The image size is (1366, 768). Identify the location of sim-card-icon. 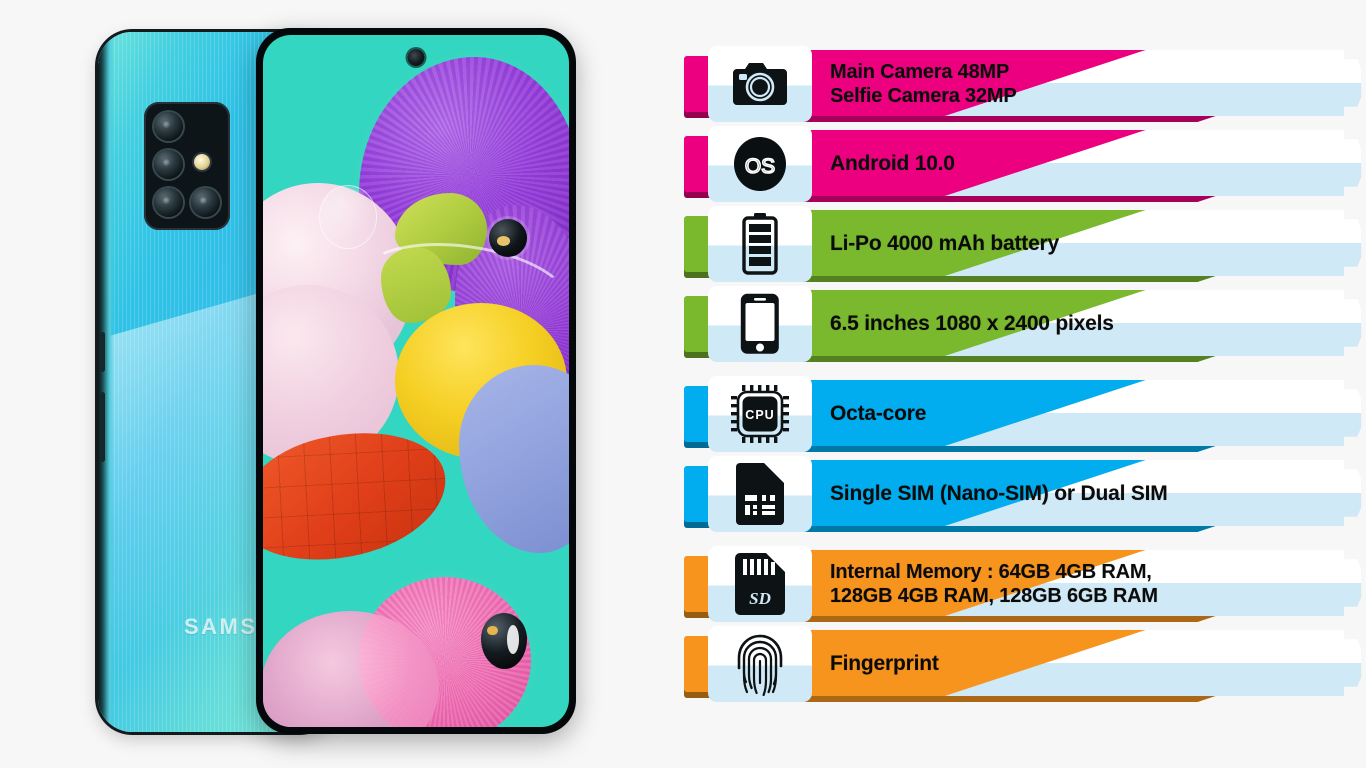
(760, 494).